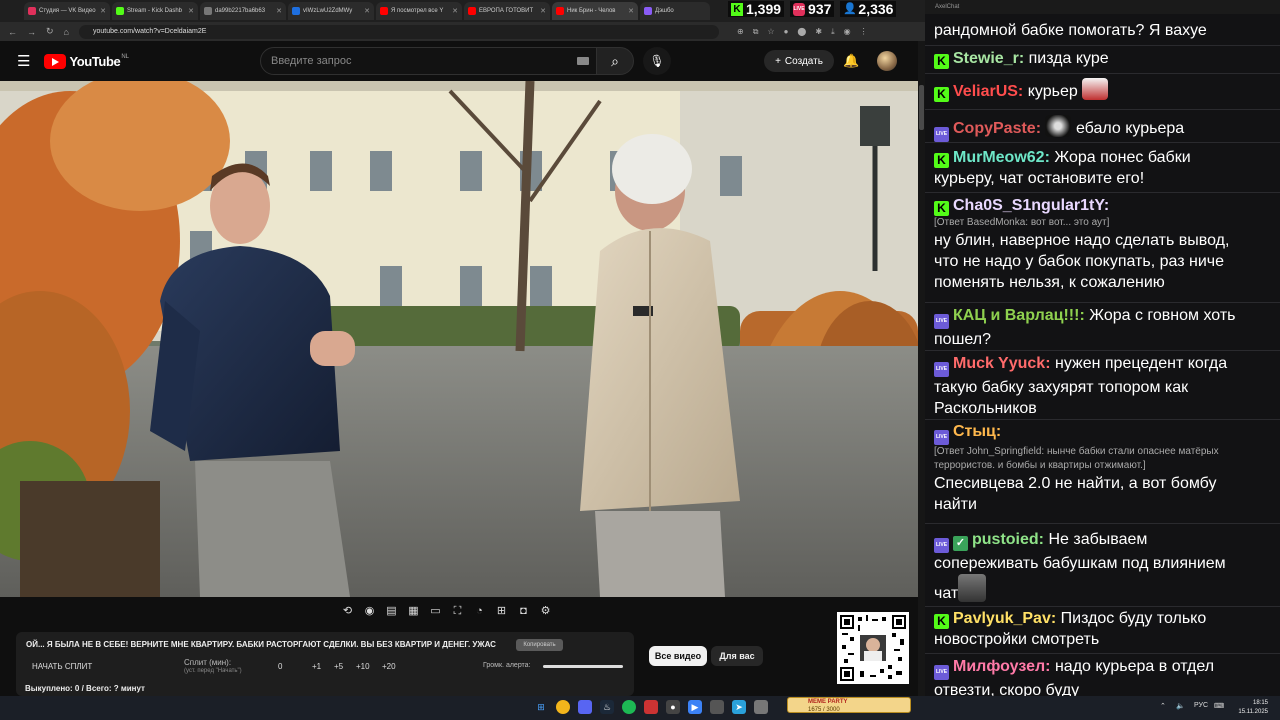 The width and height of the screenshot is (1280, 720). Describe the element at coordinates (818, 32) in the screenshot. I see `extensions-icon: ✱` at that location.